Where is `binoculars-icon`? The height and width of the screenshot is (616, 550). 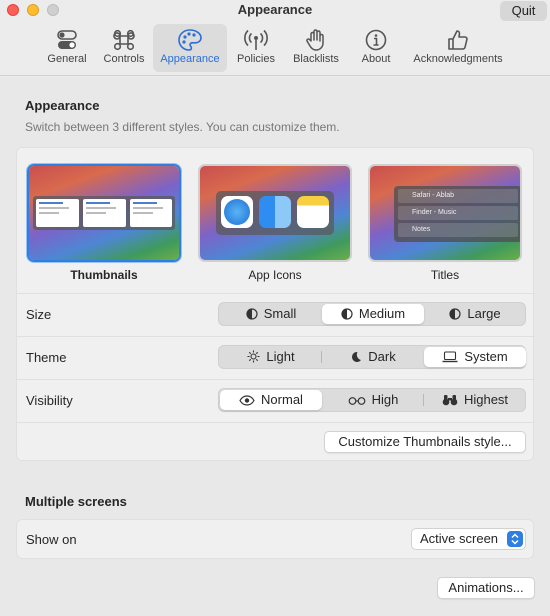
binoculars-icon is located at coordinates (450, 400).